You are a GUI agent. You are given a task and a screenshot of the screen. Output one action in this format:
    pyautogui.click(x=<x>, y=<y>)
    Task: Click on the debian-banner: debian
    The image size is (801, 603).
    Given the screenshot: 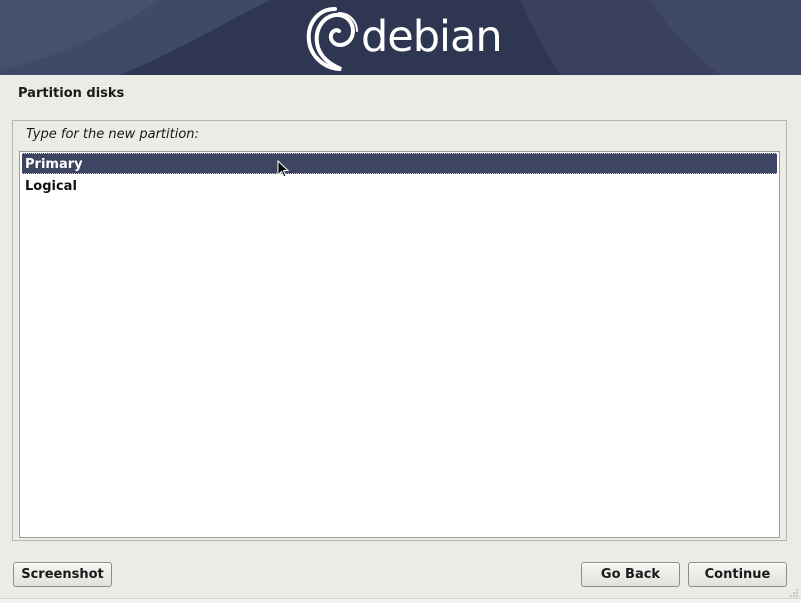 What is the action you would take?
    pyautogui.click(x=400, y=37)
    